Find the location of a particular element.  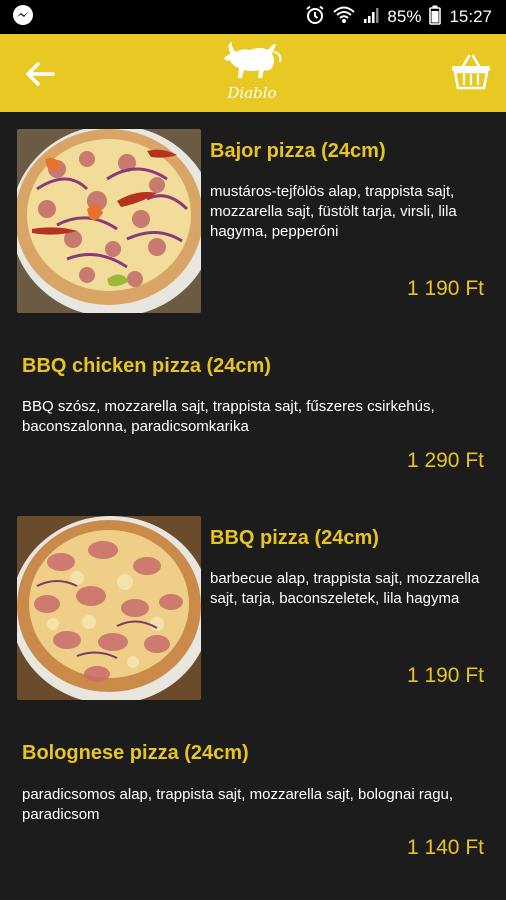

app-bar: Diablo is located at coordinates (253, 73).